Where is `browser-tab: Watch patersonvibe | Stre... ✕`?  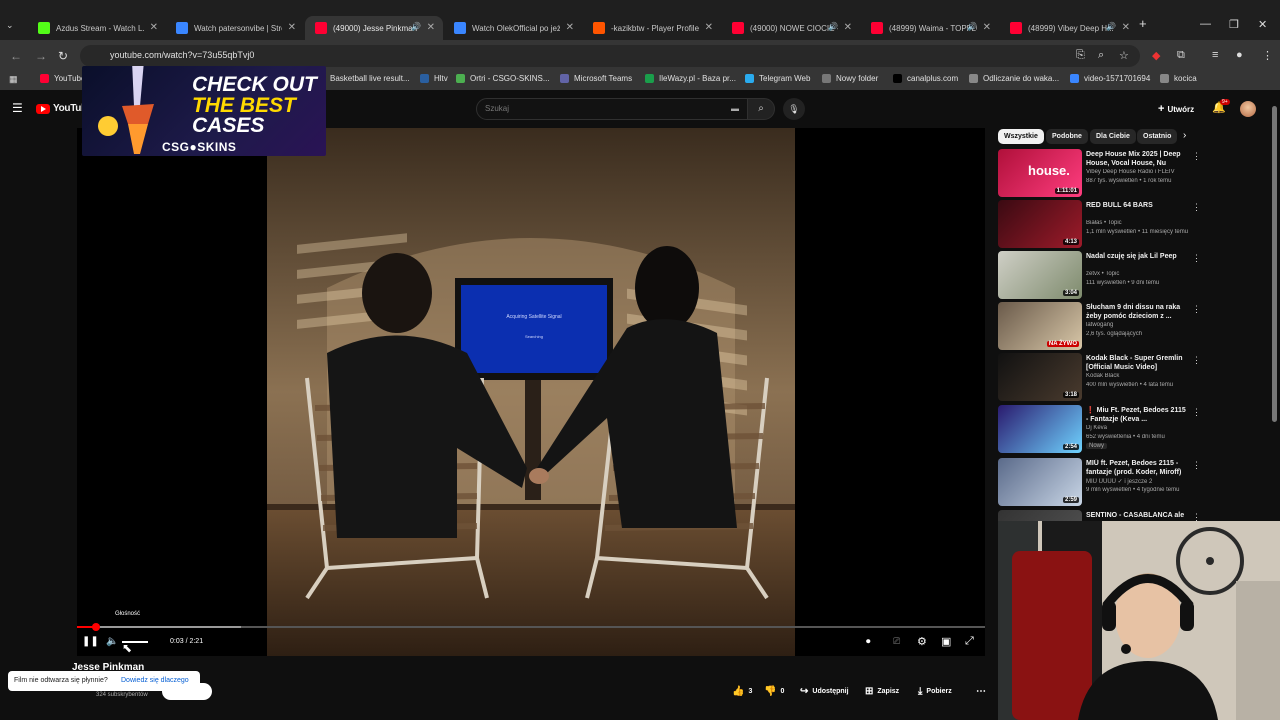
browser-tab: Watch patersonvibe | Stre... ✕ is located at coordinates (235, 28).